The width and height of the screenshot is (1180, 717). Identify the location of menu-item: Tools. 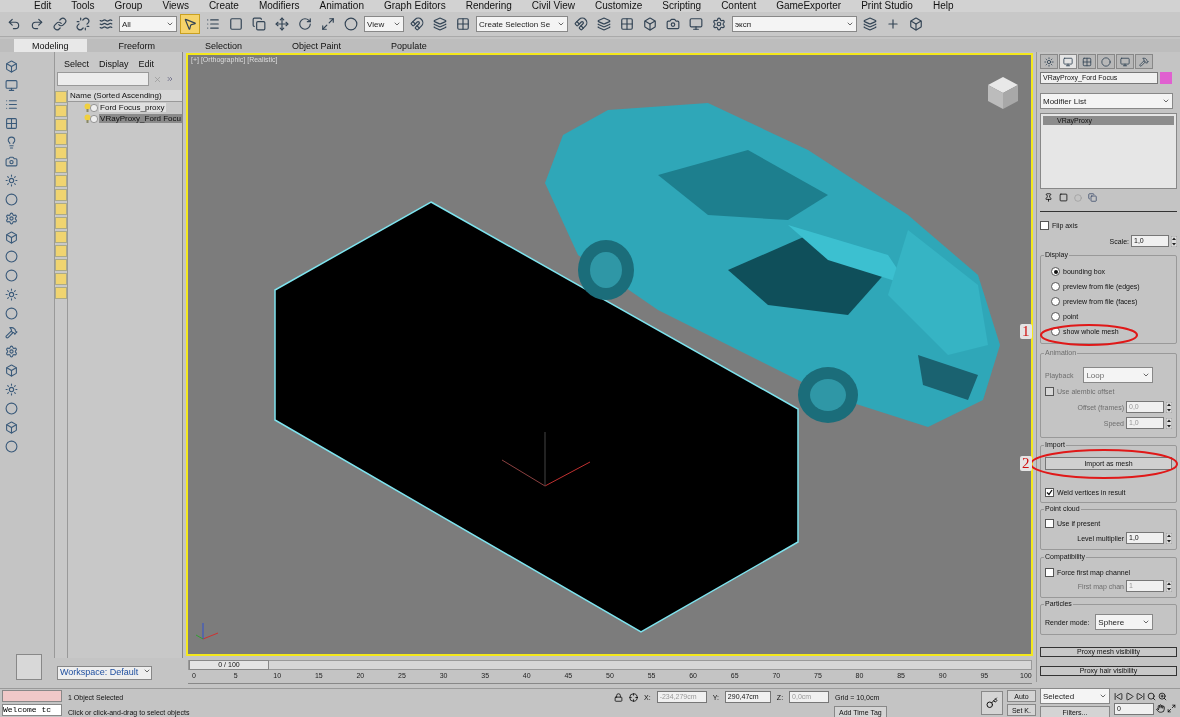
(87, 6).